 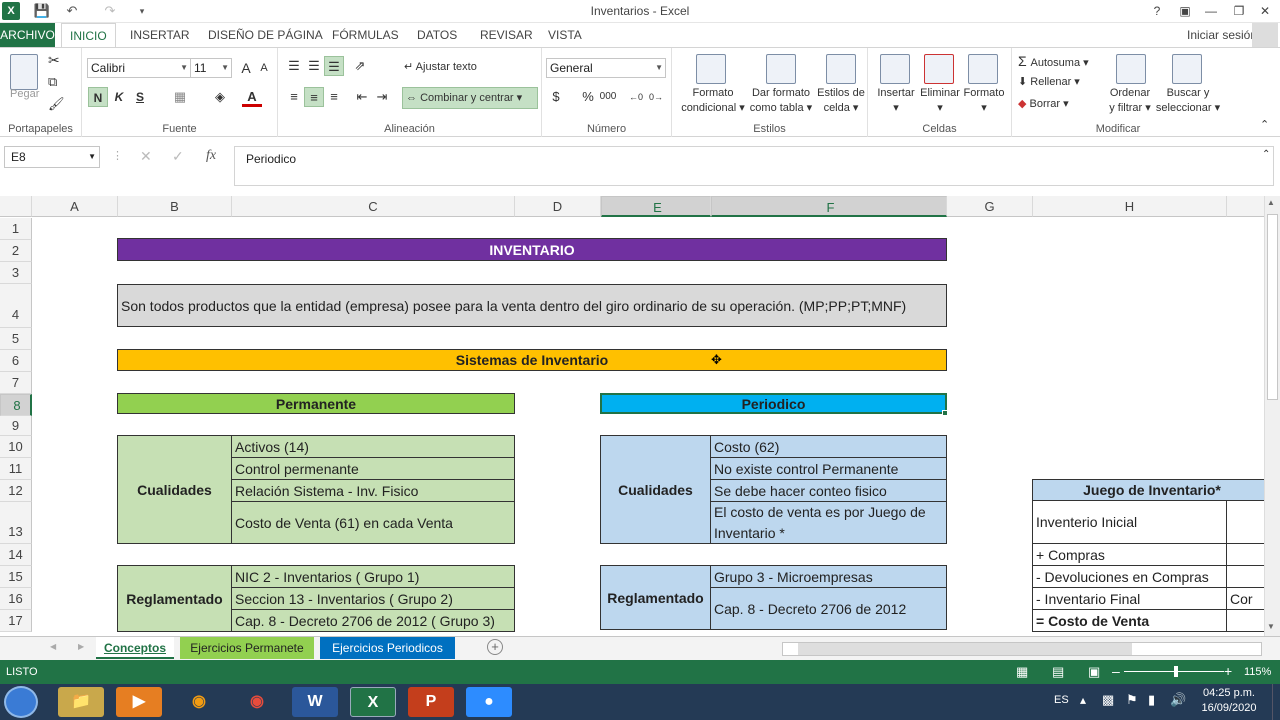 I want to click on flag-icon: ⚑, so click(x=1132, y=700).